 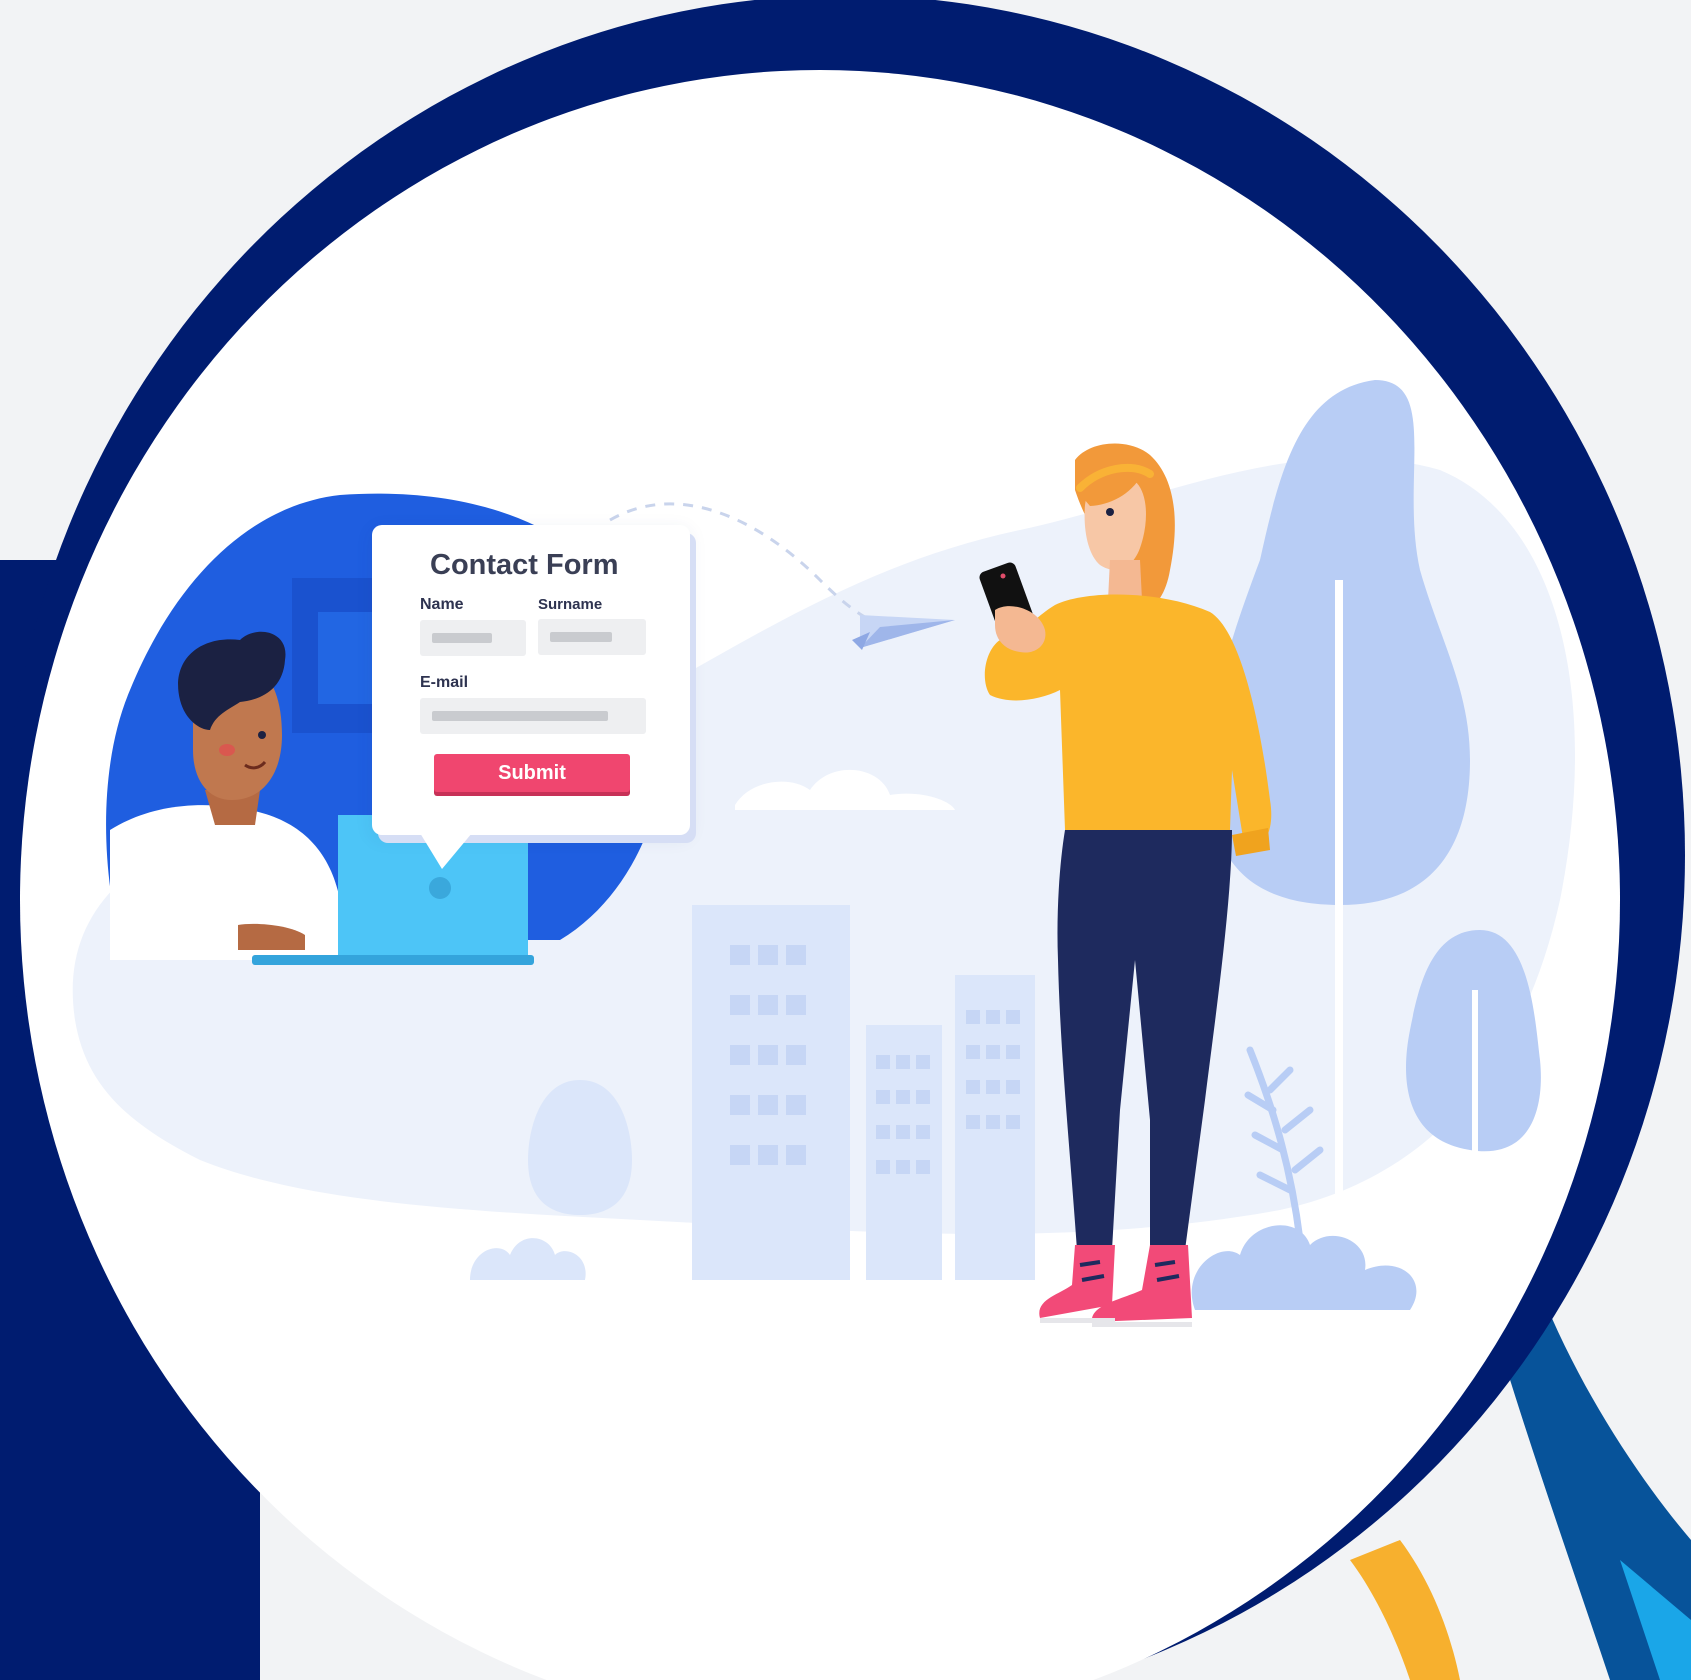 I want to click on man-eye, so click(x=262, y=735).